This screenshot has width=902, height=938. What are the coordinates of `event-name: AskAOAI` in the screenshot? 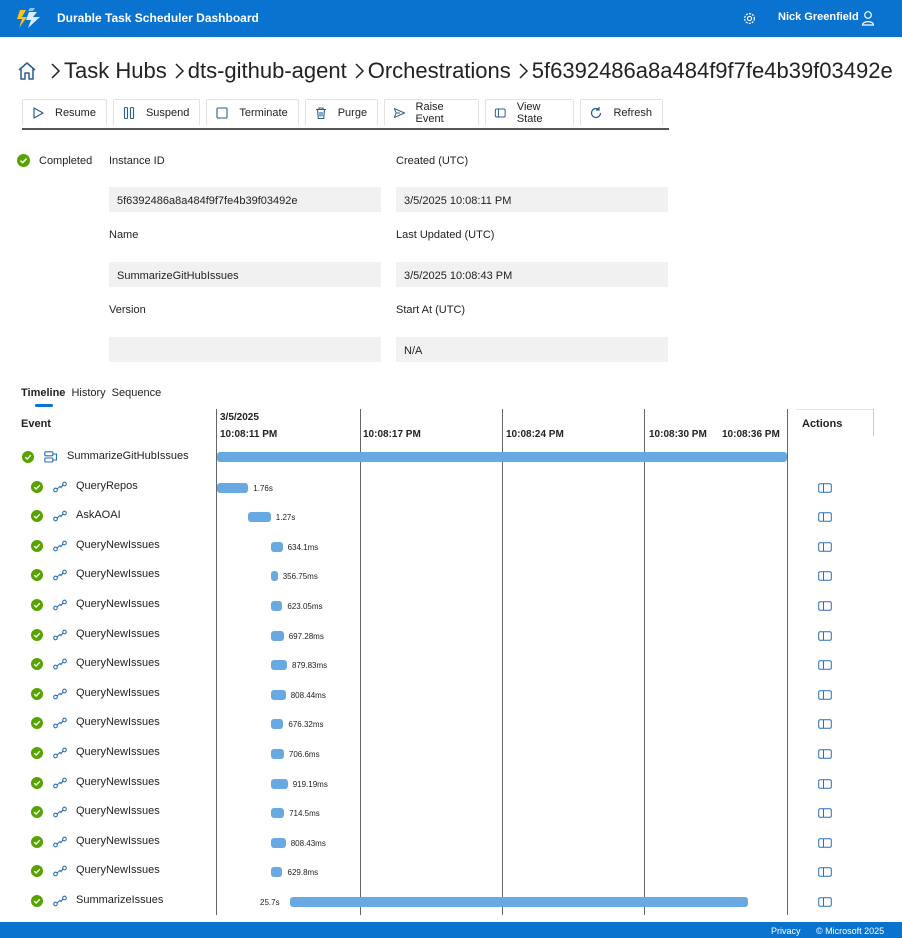 It's located at (98, 515).